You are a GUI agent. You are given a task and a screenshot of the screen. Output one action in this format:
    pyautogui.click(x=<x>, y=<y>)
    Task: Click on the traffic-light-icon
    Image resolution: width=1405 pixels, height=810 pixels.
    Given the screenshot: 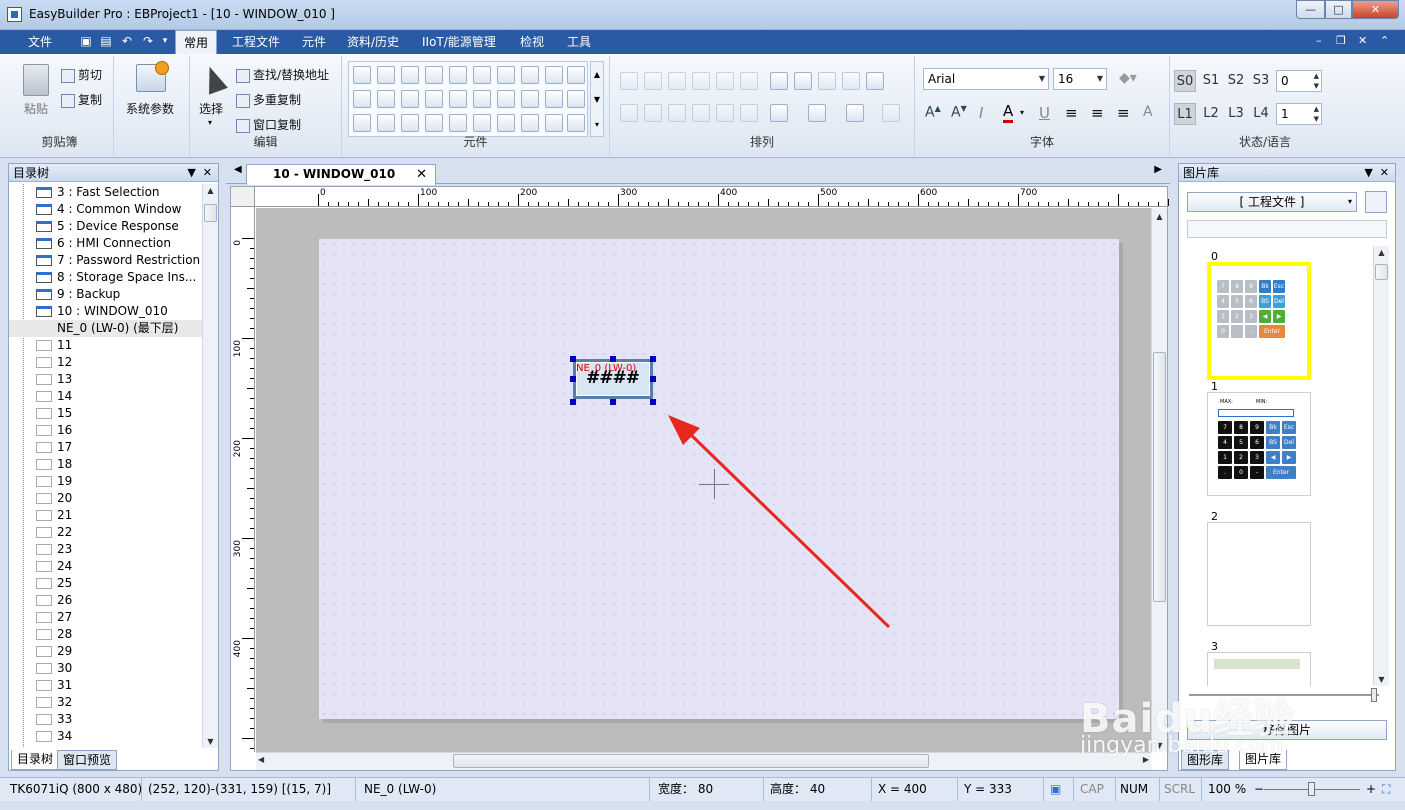 What is the action you would take?
    pyautogui.click(x=506, y=123)
    